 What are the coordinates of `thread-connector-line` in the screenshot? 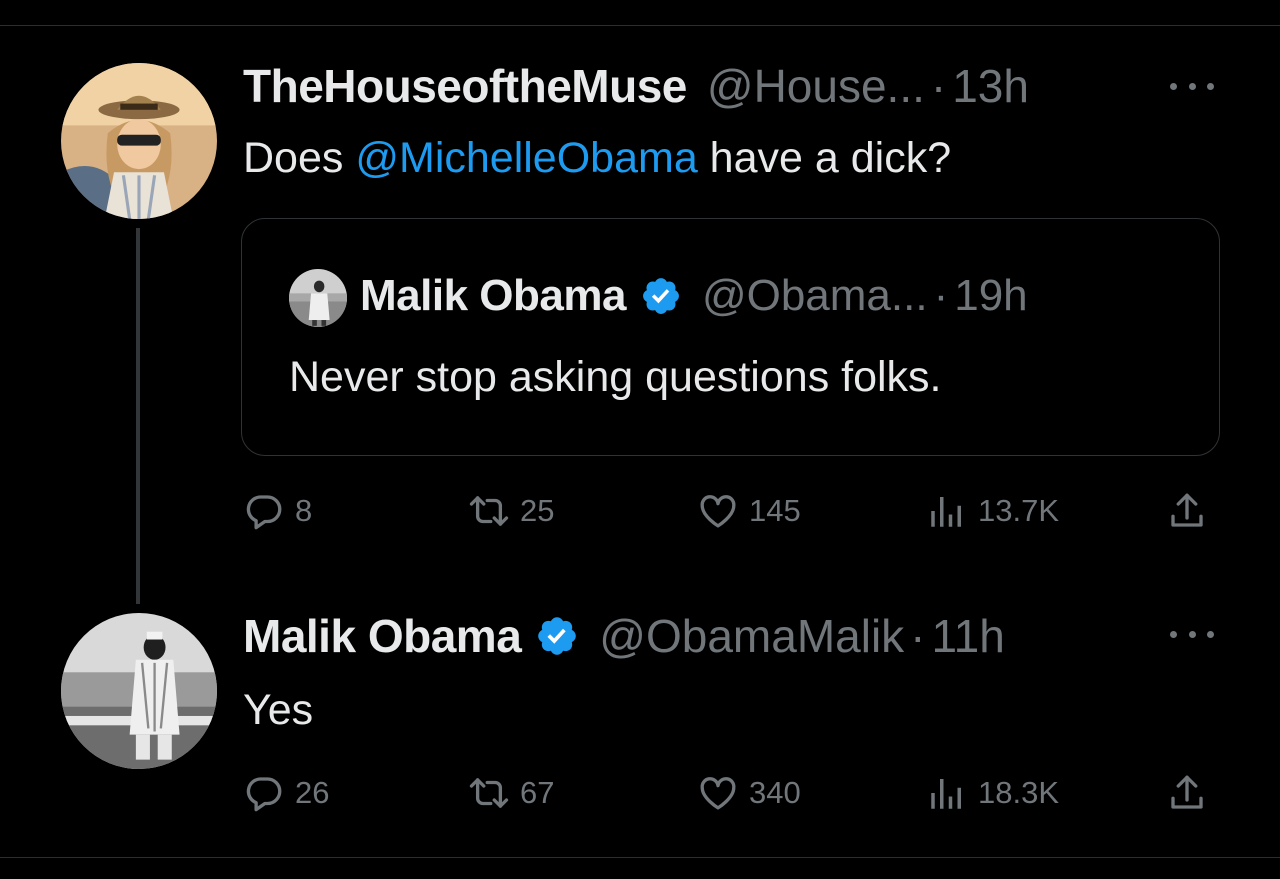 It's located at (138, 416).